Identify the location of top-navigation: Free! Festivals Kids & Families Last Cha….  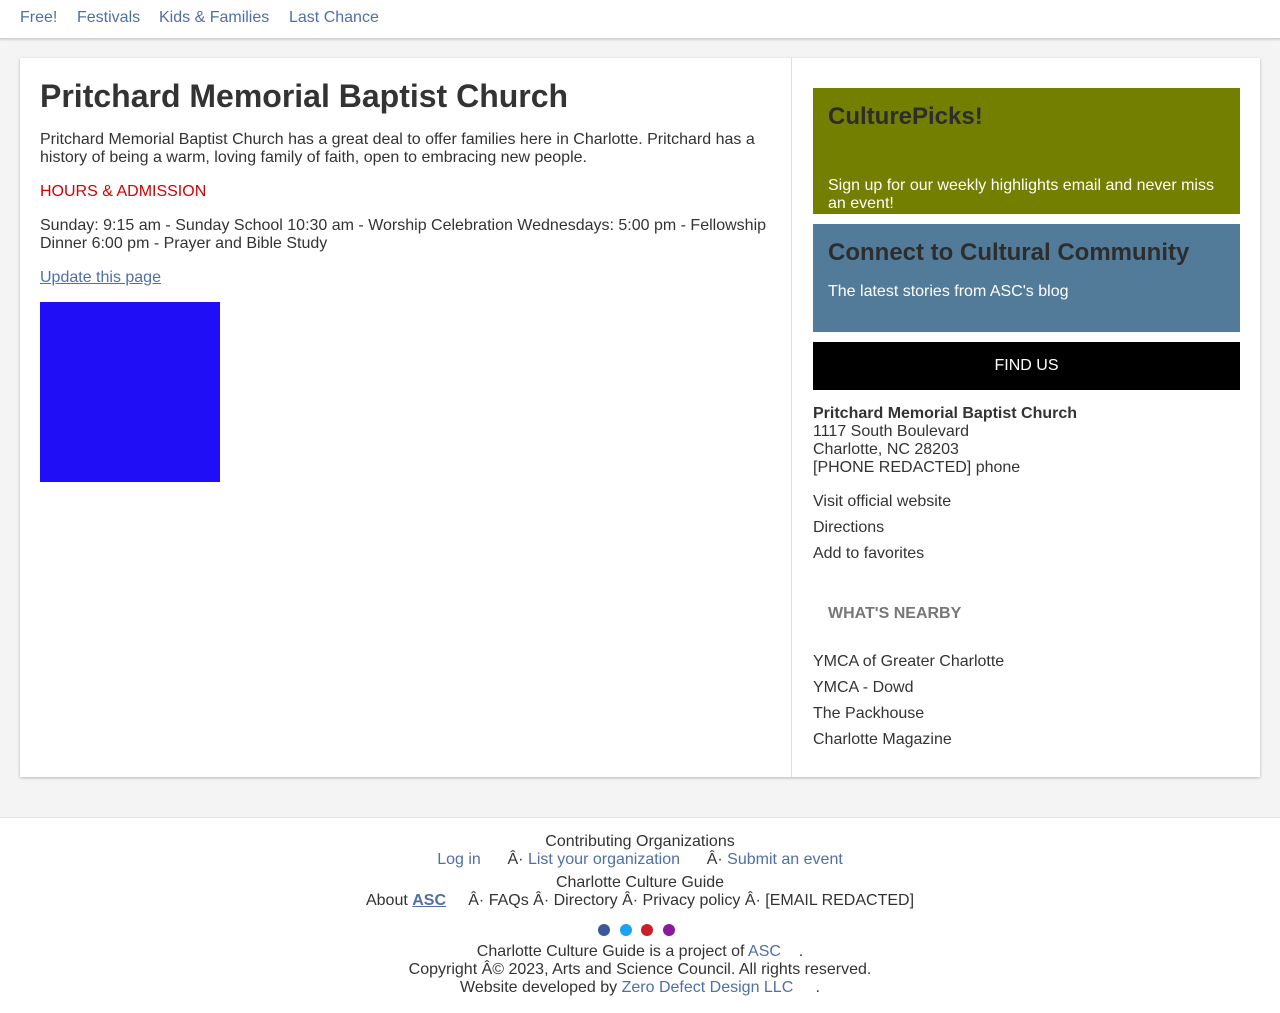
(640, 19).